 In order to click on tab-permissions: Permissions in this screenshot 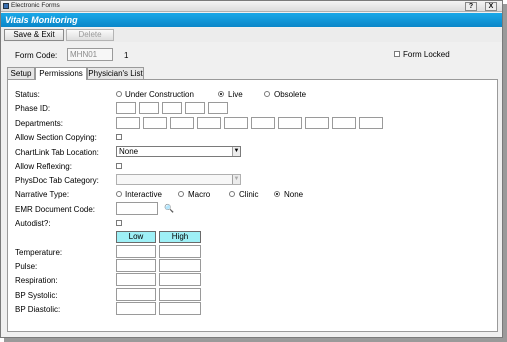, I will do `click(61, 73)`.